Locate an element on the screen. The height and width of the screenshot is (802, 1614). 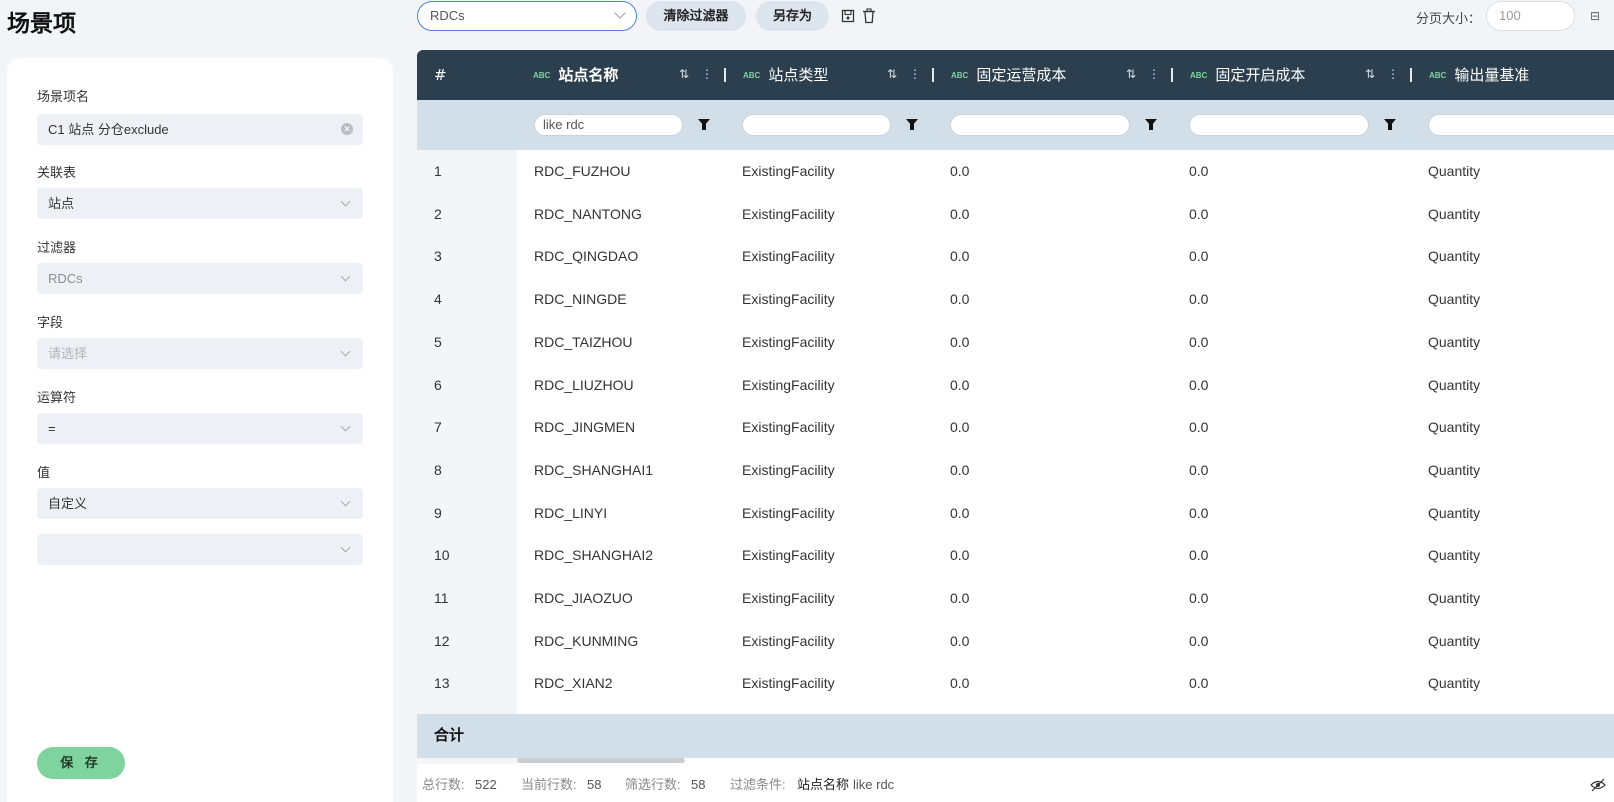
site-name-cell: RDC_JIAOZUO is located at coordinates (583, 598).